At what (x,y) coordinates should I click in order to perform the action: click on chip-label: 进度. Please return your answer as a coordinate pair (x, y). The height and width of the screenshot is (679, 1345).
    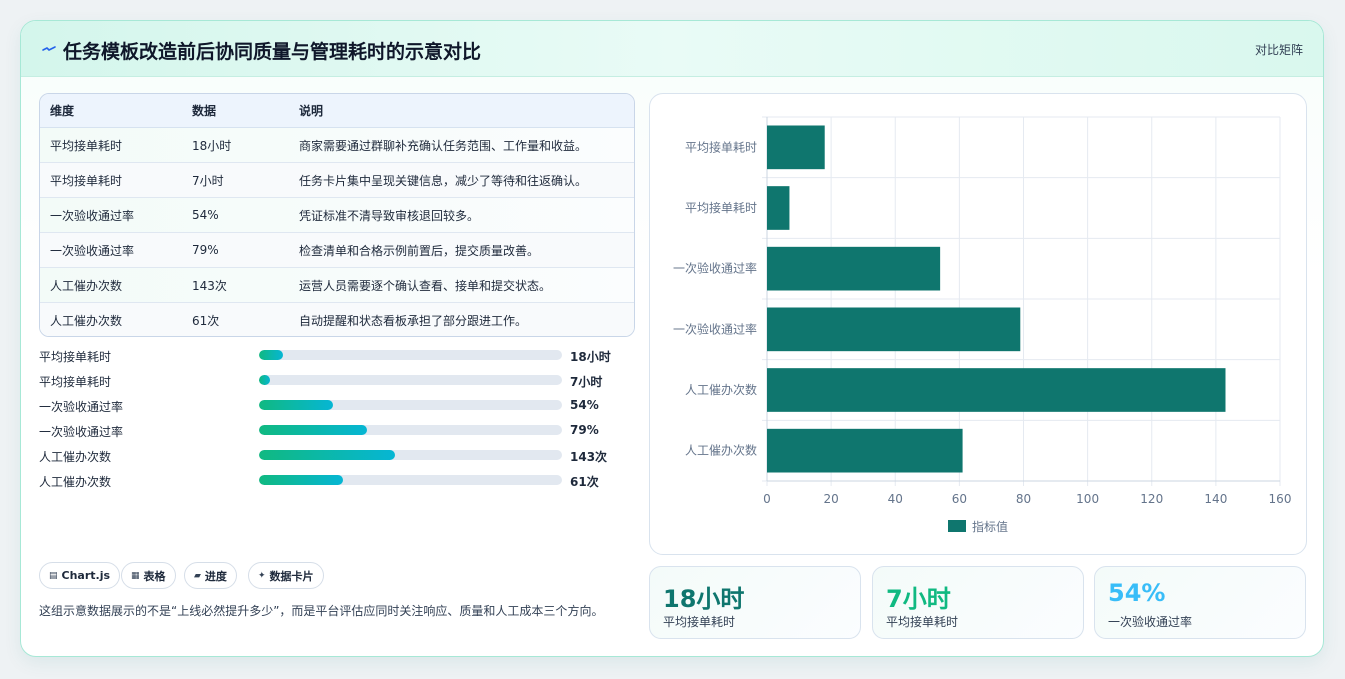
    Looking at the image, I should click on (215, 576).